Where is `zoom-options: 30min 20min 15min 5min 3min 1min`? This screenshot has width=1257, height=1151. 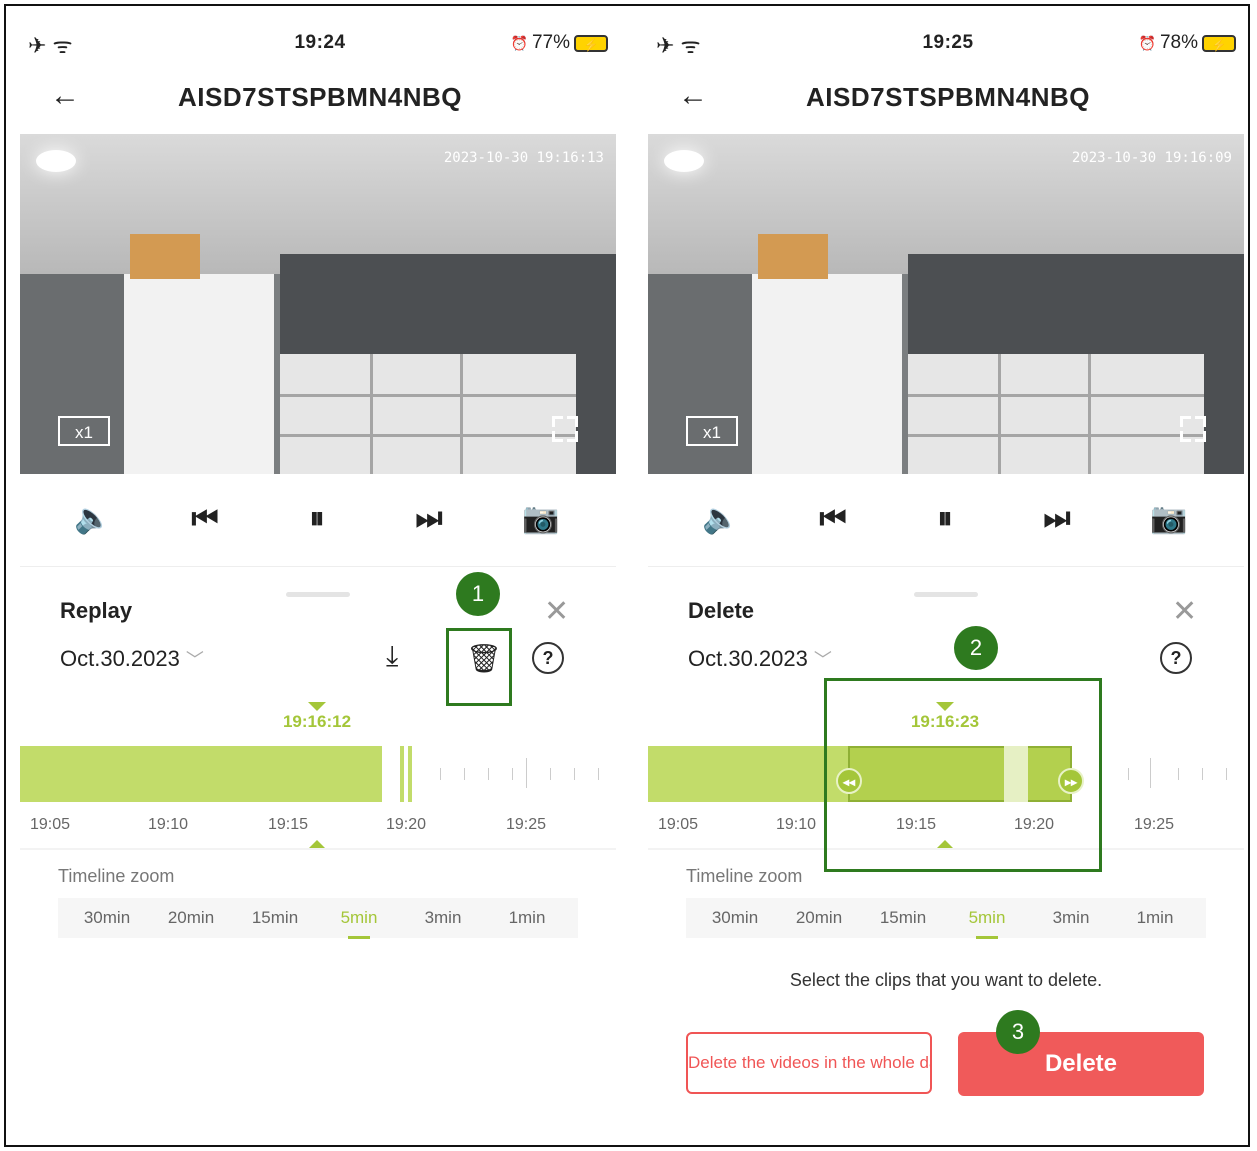 zoom-options: 30min 20min 15min 5min 3min 1min is located at coordinates (318, 918).